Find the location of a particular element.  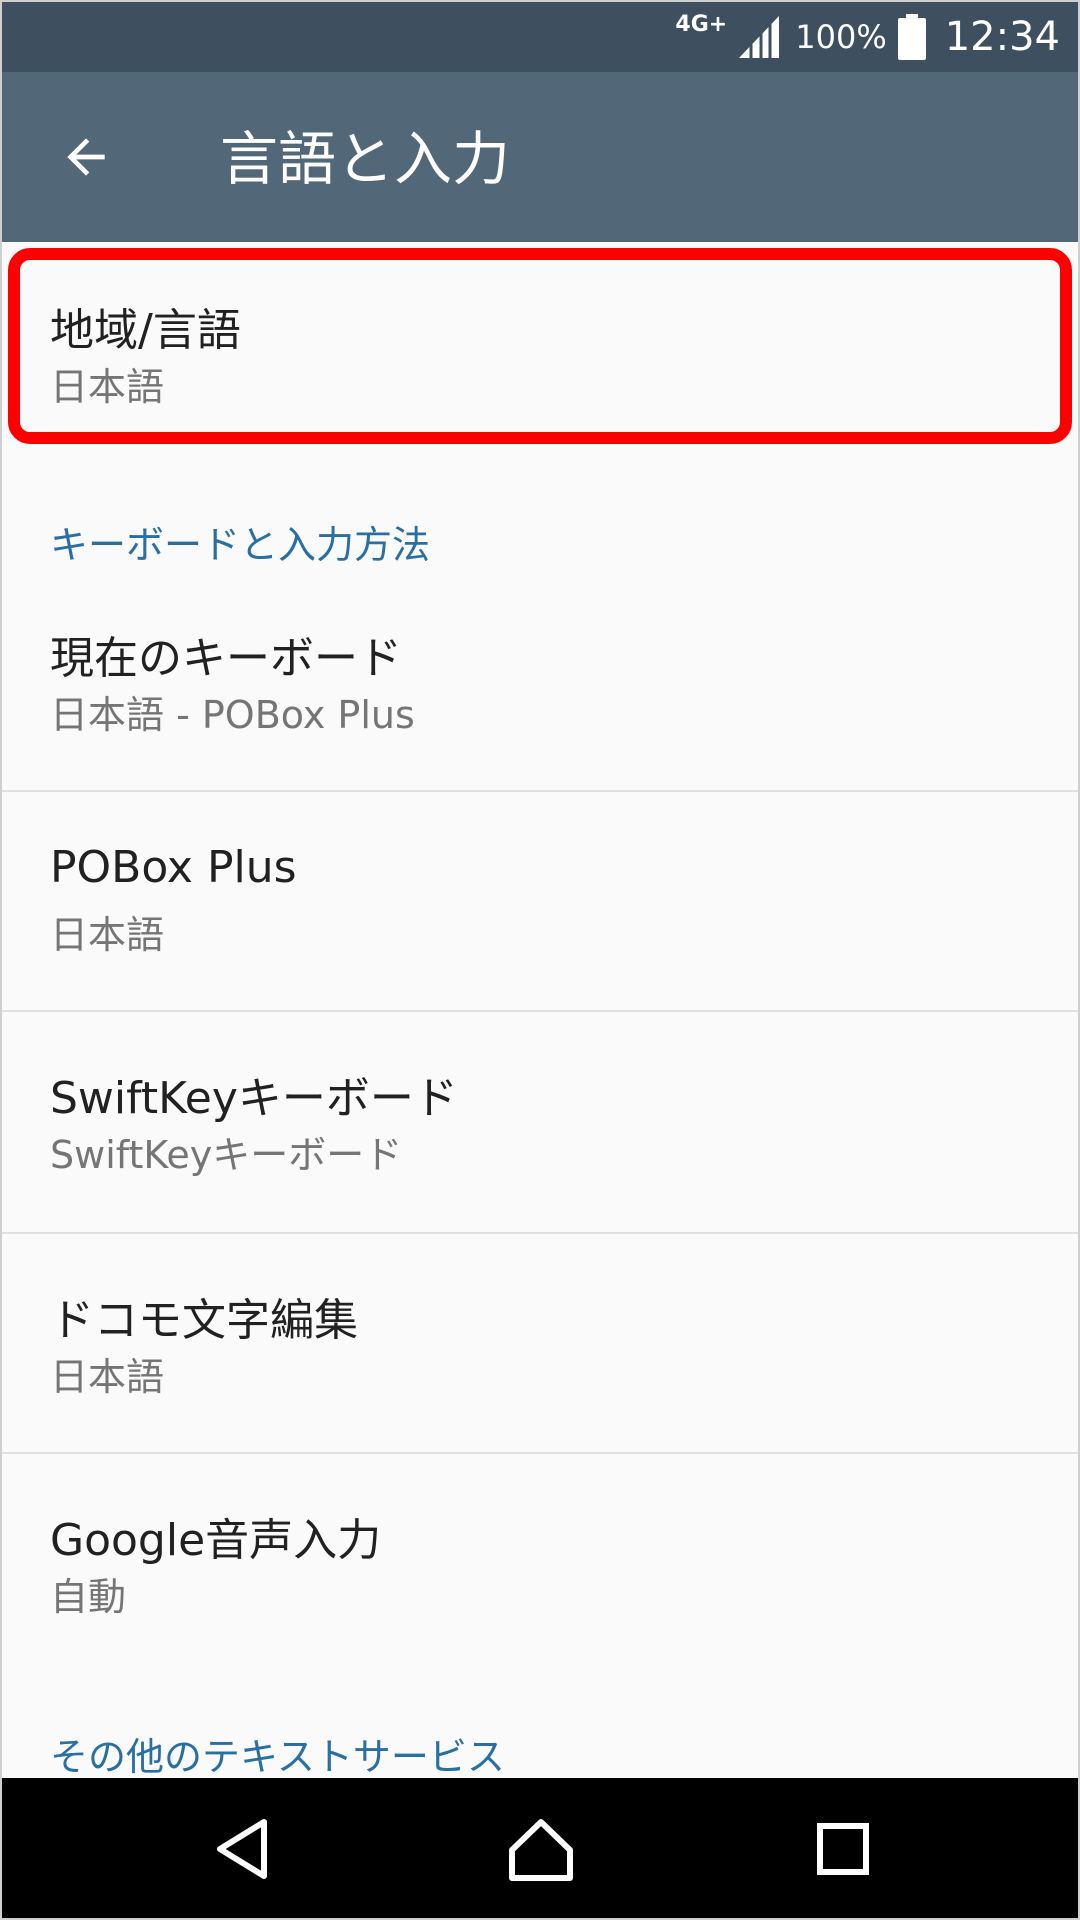

nav-home-button is located at coordinates (541, 1849).